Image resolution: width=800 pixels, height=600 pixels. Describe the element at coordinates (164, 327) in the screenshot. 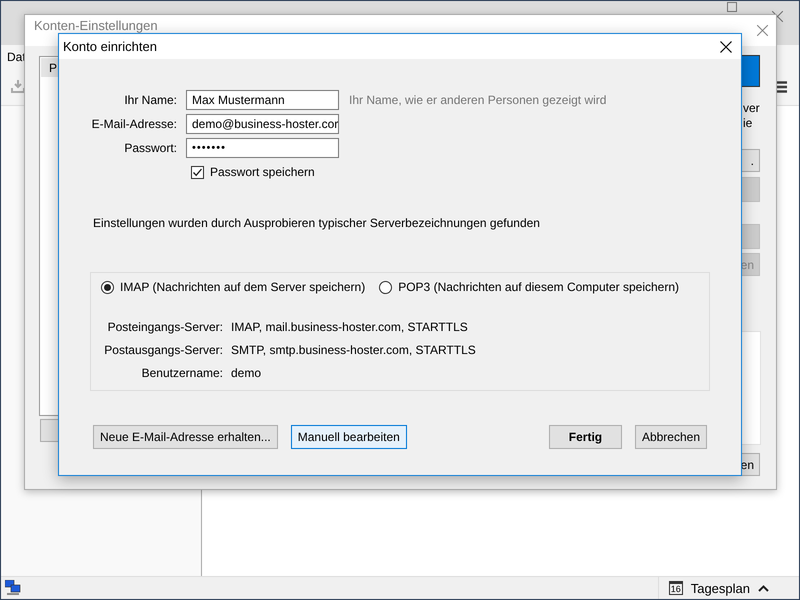

I see `info-label: Posteingangs-Server:` at that location.